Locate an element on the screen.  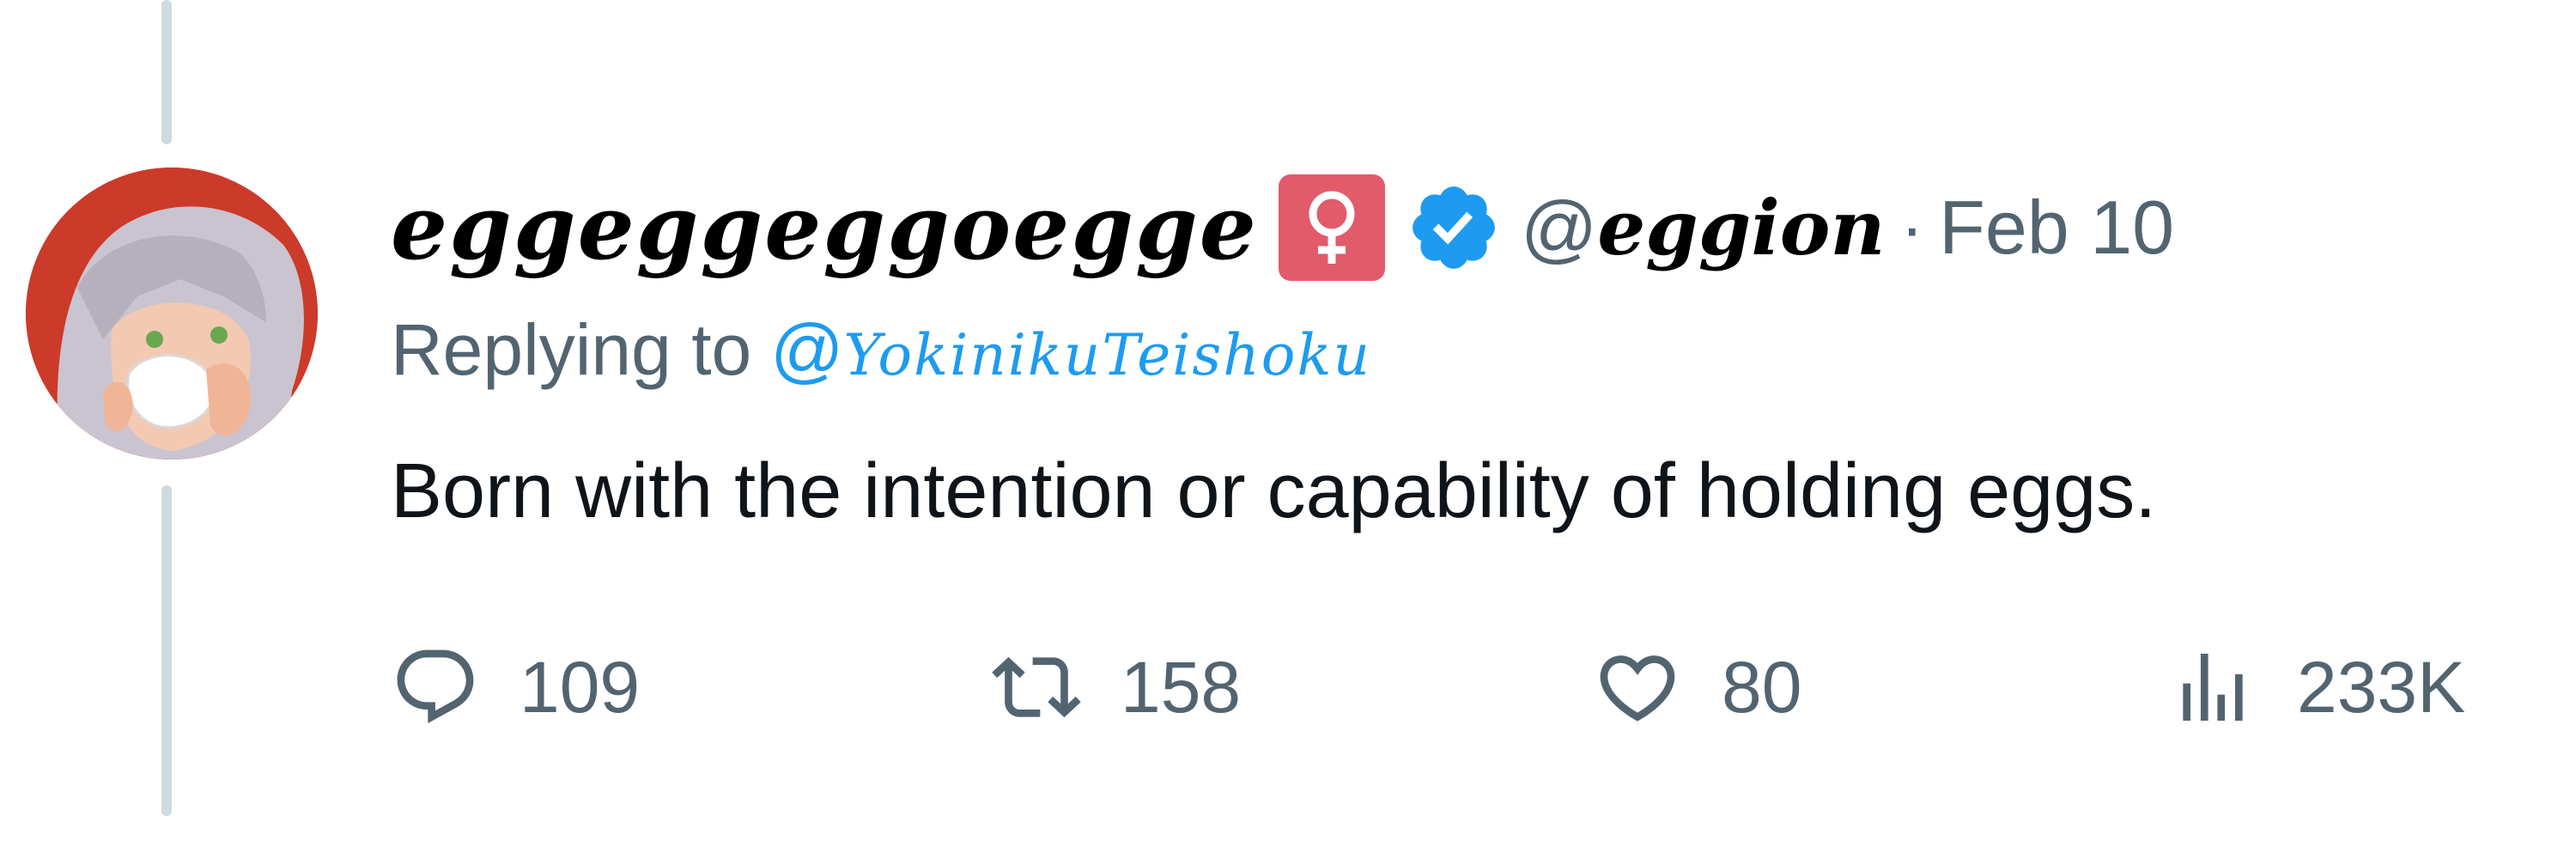
replying-to-line: Replying to @YokinikuTeishoku is located at coordinates (881, 350).